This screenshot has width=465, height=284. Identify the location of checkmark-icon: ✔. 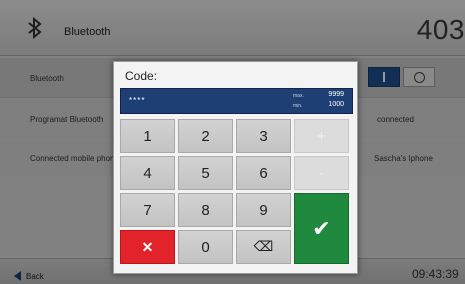
(321, 228).